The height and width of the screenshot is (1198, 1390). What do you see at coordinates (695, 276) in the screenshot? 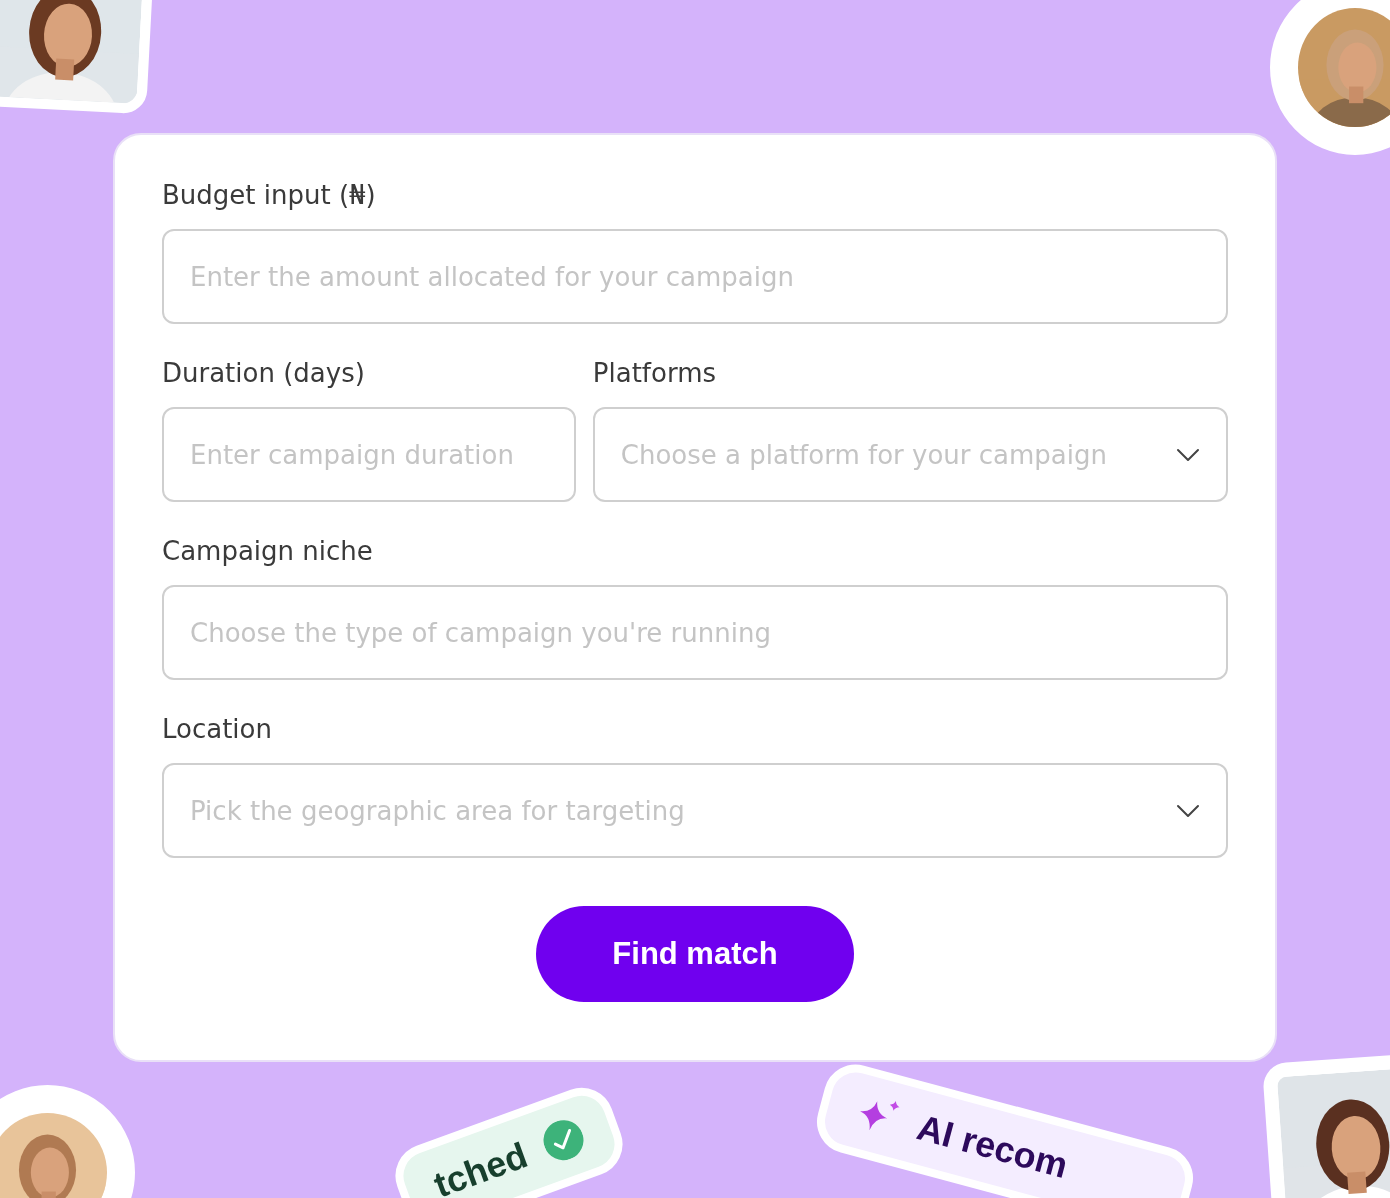
I see `input-field: Enter the amount allocated for your campaign` at bounding box center [695, 276].